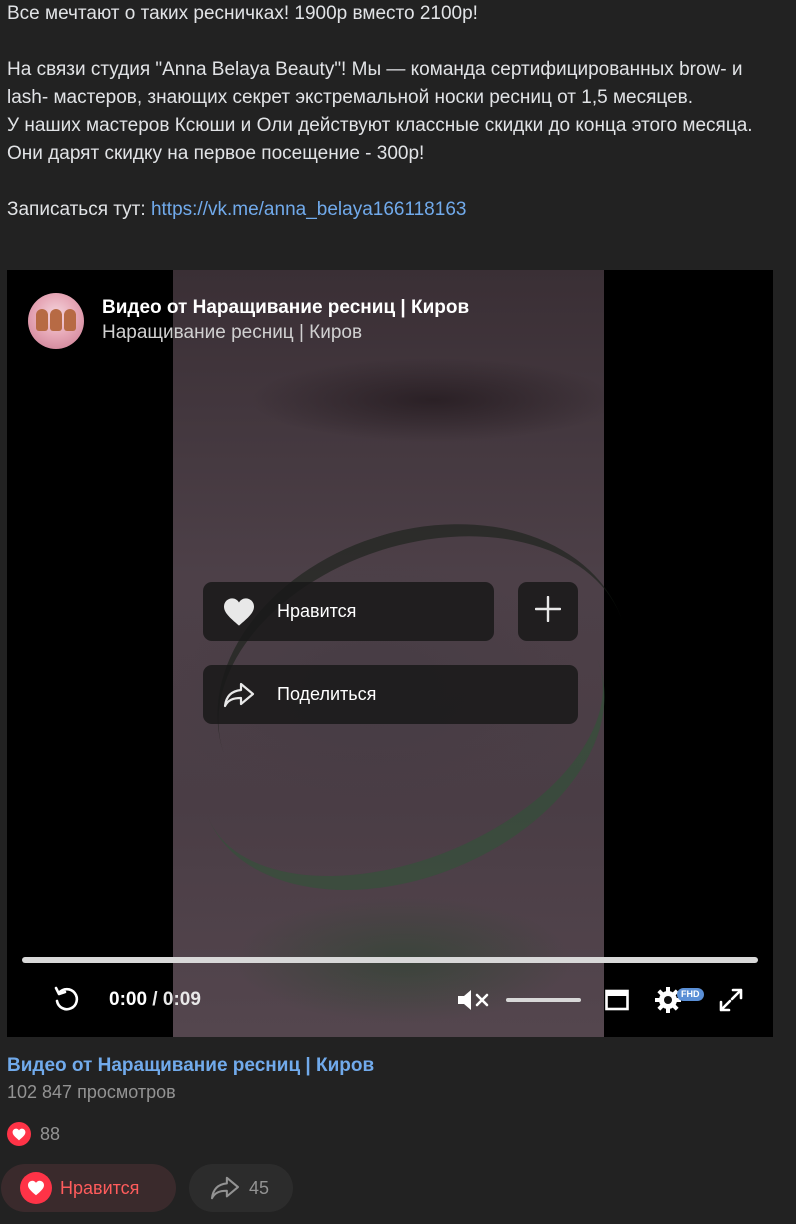  What do you see at coordinates (56, 321) in the screenshot?
I see `channel-avatar` at bounding box center [56, 321].